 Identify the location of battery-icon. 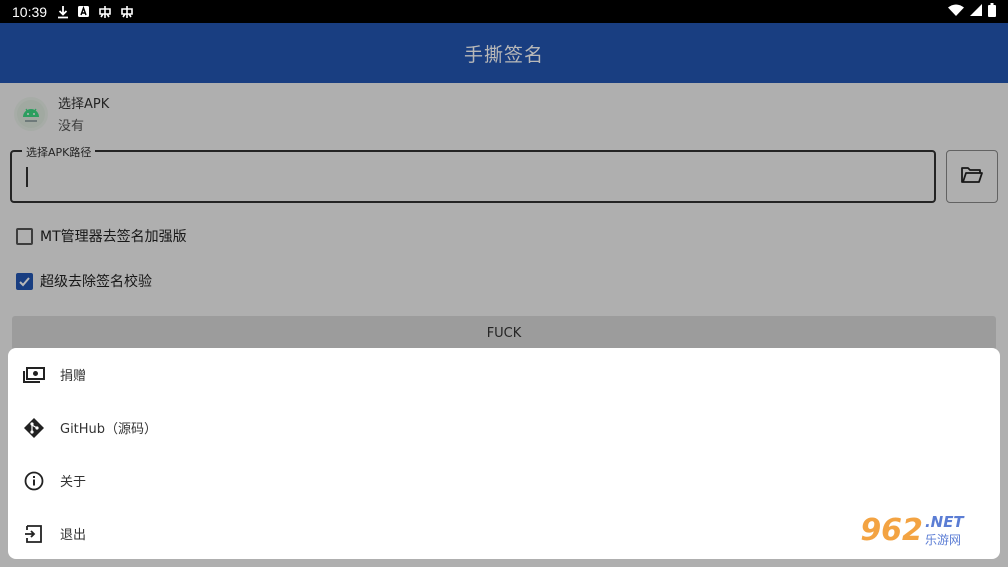
(992, 11).